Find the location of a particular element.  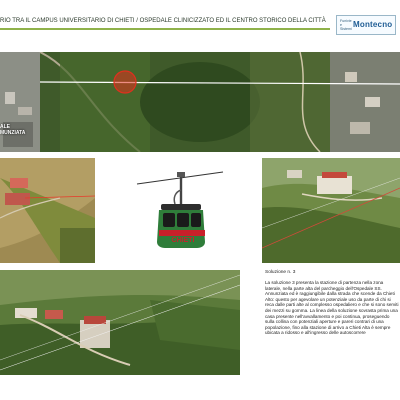

logo-wordmark: Montecno is located at coordinates (373, 24).